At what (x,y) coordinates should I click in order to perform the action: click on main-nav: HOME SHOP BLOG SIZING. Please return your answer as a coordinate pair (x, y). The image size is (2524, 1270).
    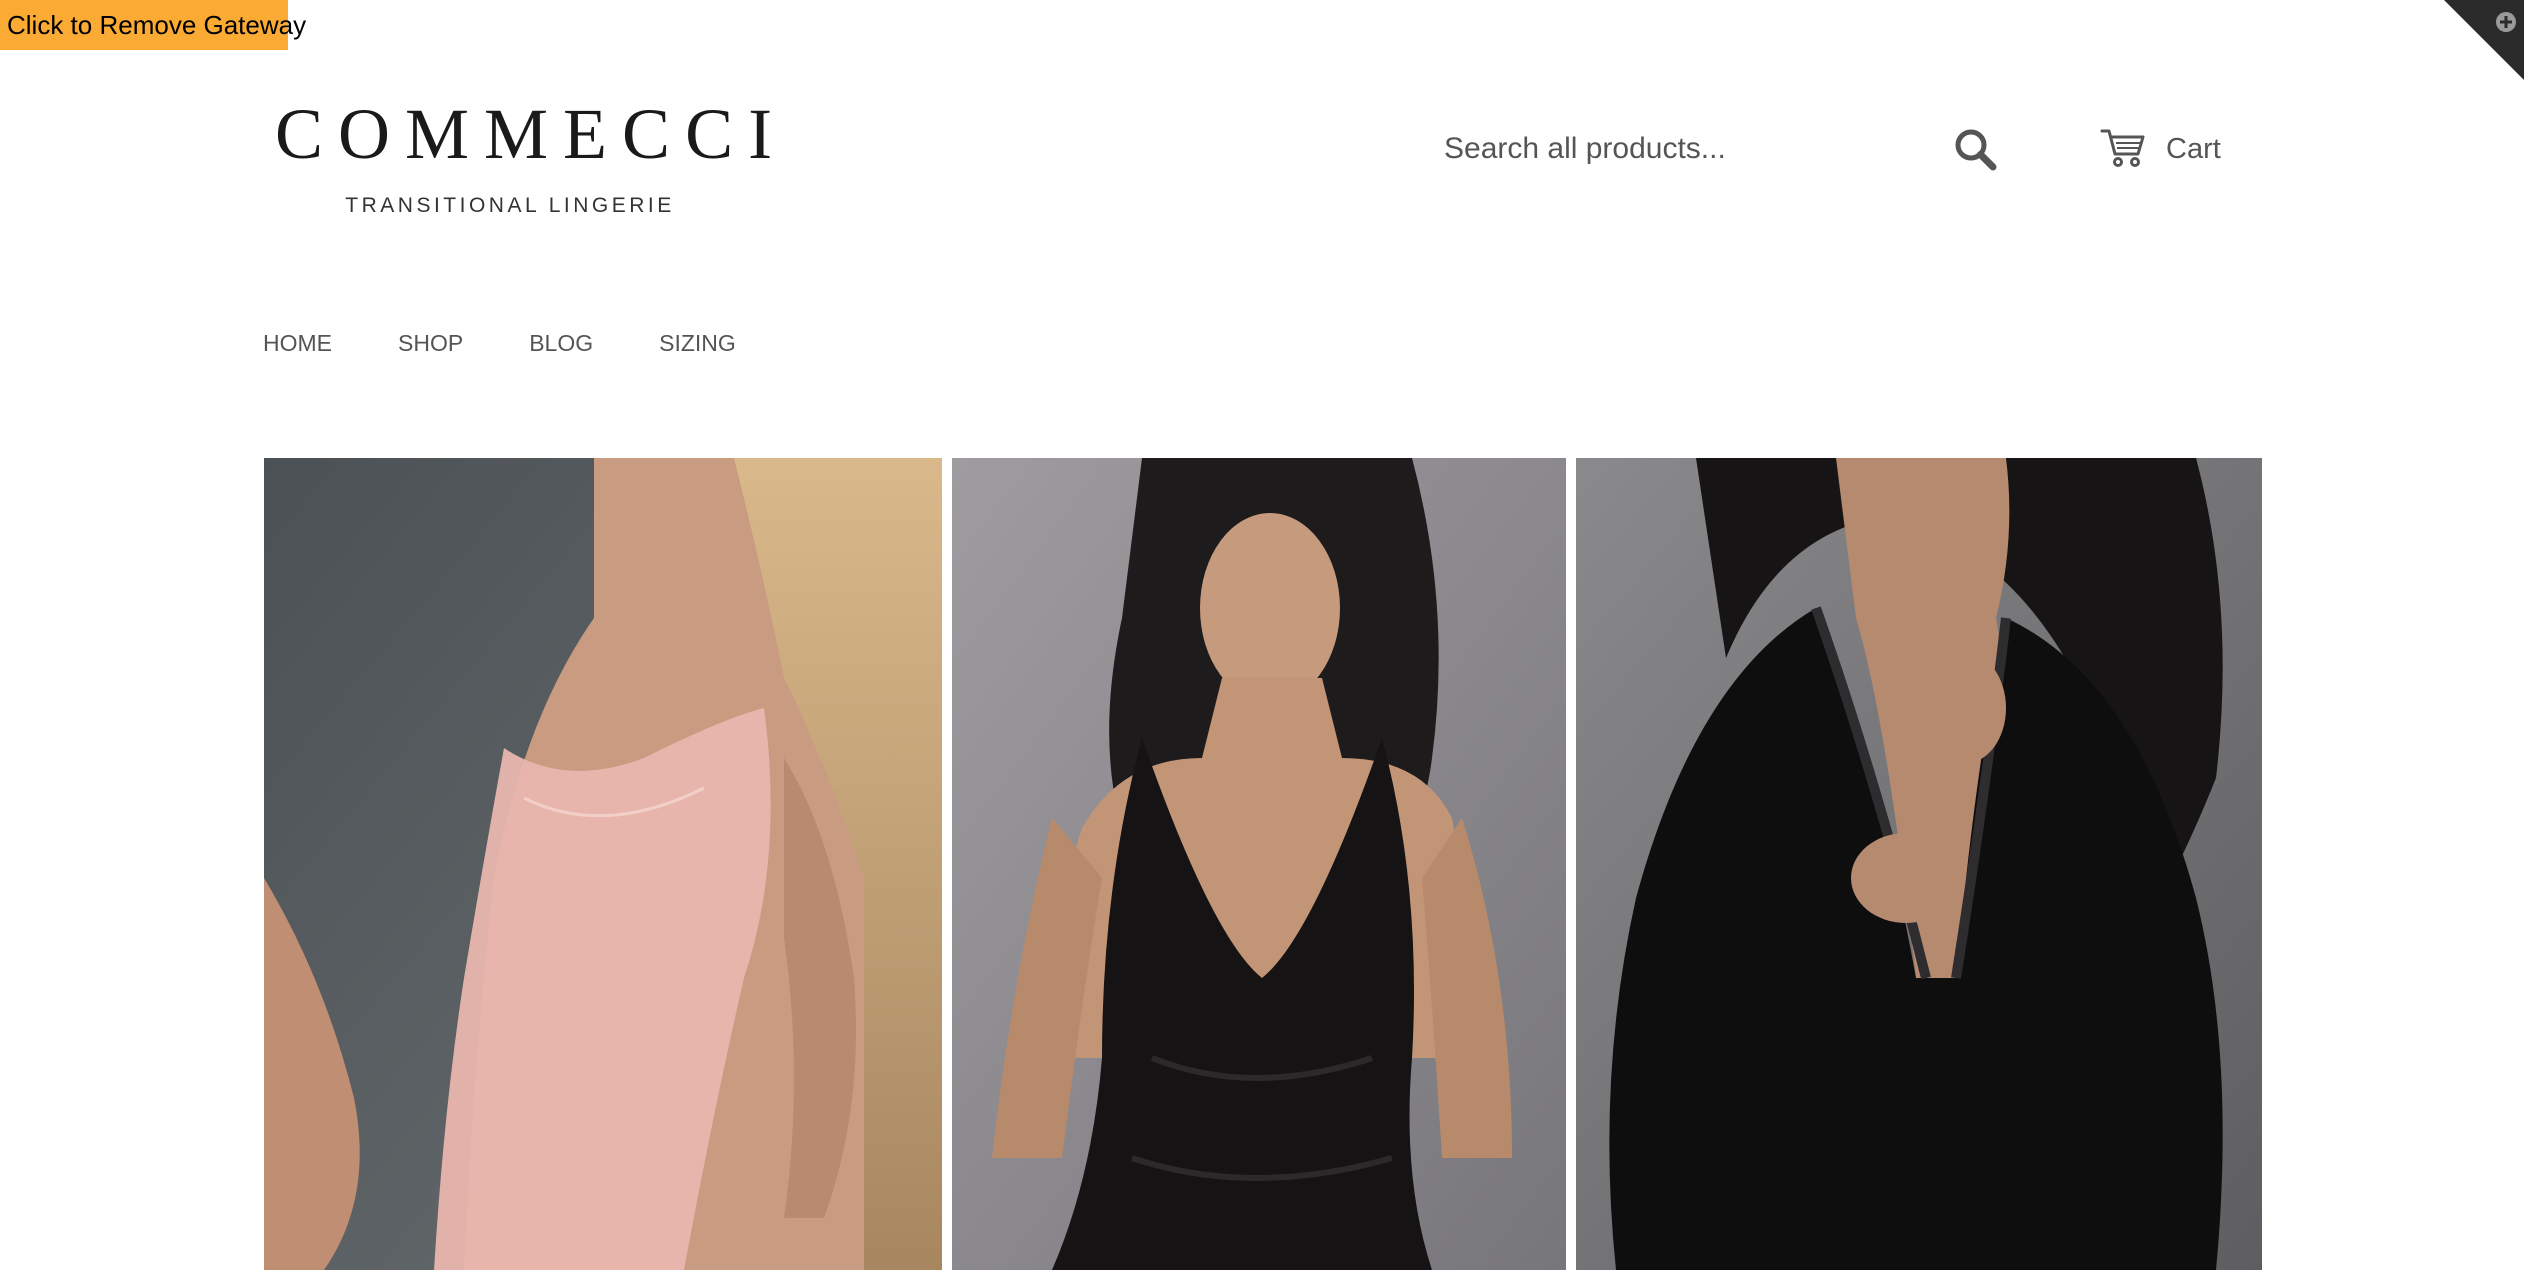
    Looking at the image, I should click on (532, 343).